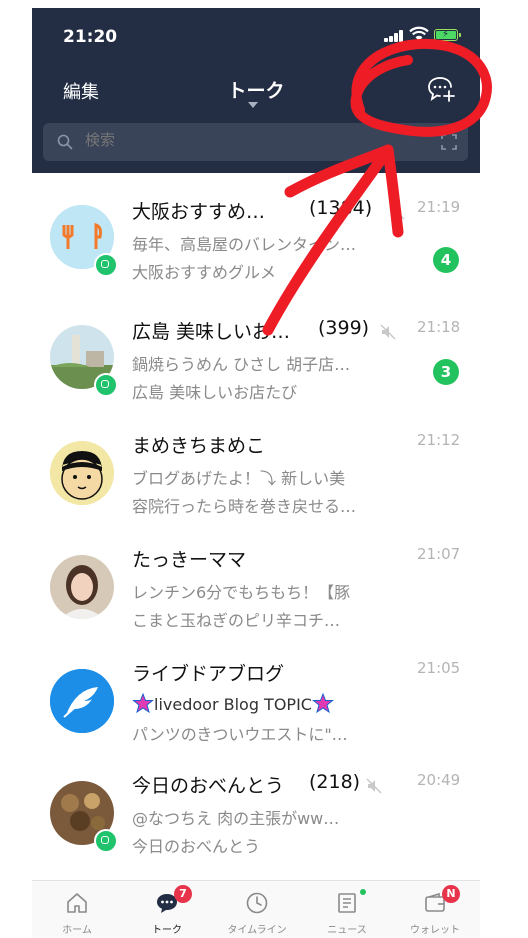 This screenshot has height=938, width=528. Describe the element at coordinates (435, 930) in the screenshot. I see `tab-label: ウォレット` at that location.